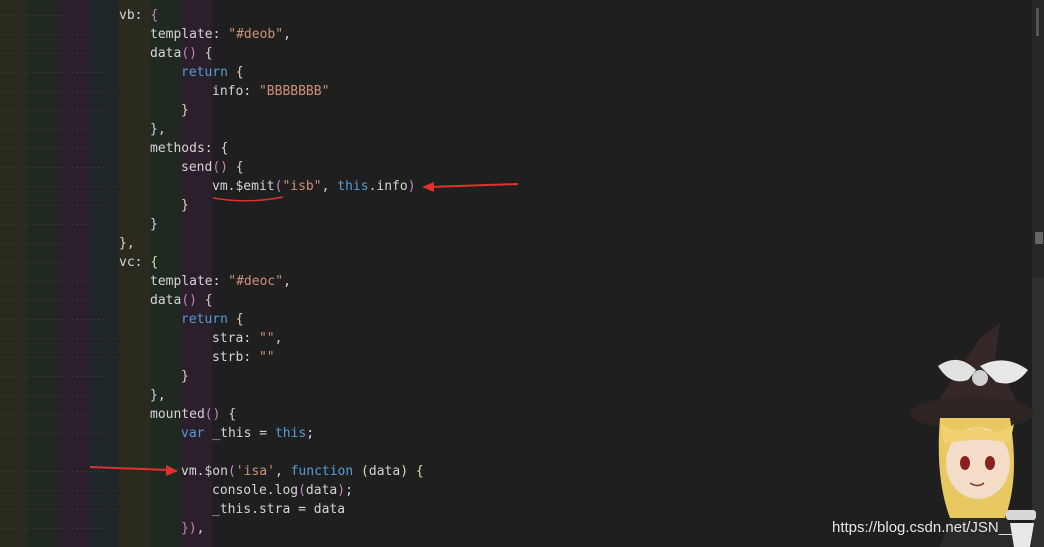 The width and height of the screenshot is (1044, 547). Describe the element at coordinates (266, 357) in the screenshot. I see `code-token: ""` at that location.